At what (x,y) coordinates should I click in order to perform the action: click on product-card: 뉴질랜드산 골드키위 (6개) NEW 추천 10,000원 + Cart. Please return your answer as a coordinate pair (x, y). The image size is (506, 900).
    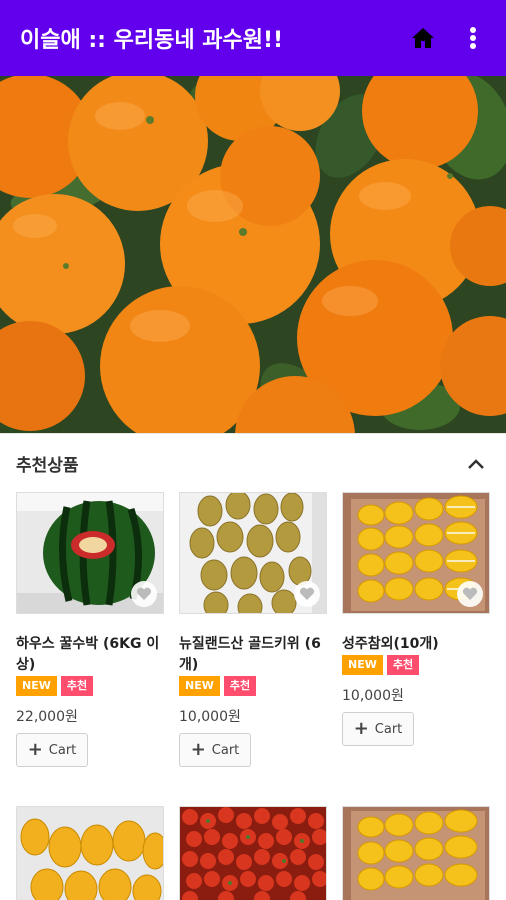
    Looking at the image, I should click on (253, 629).